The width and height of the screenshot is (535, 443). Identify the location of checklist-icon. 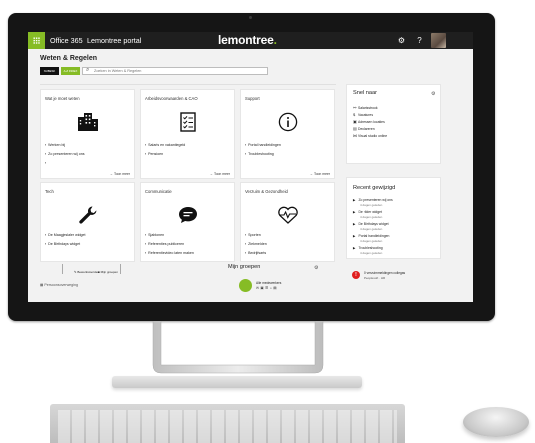
(187, 121).